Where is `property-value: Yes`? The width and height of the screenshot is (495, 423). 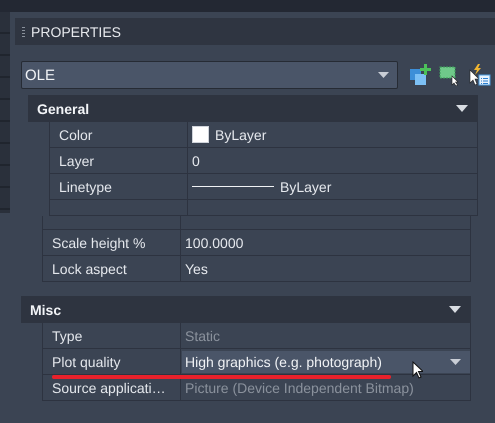 property-value: Yes is located at coordinates (196, 268).